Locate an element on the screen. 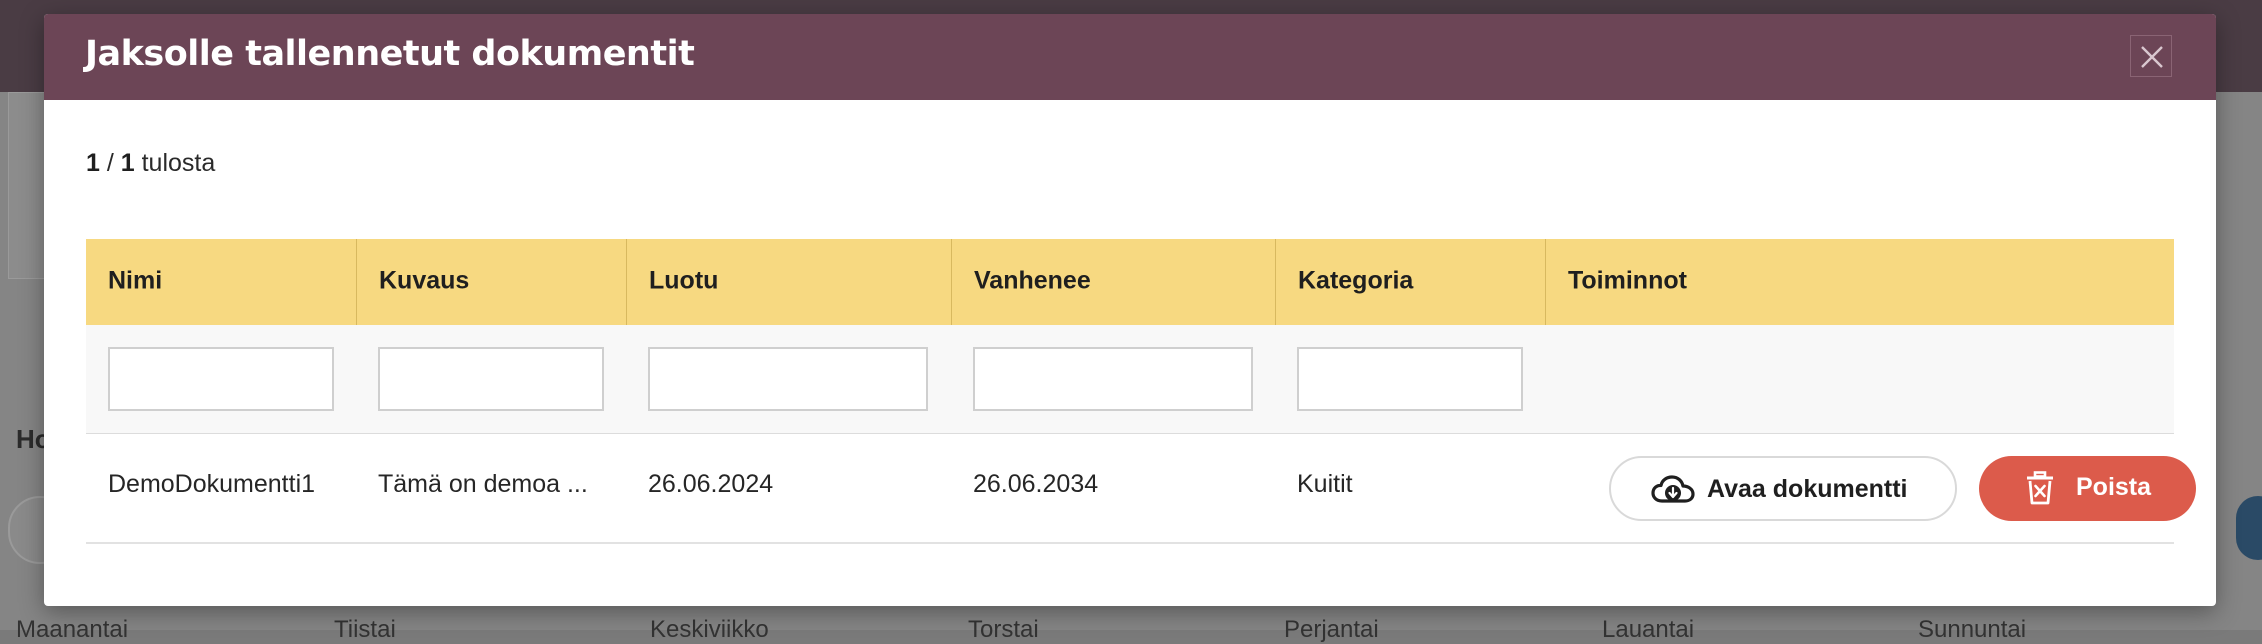  background-round-button is located at coordinates (2249, 528).